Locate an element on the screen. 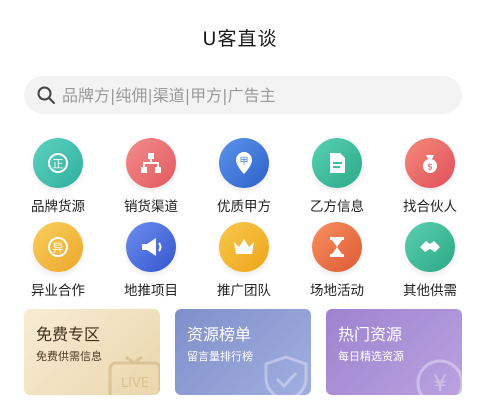 This screenshot has height=407, width=480. card-subtitle: 每日精选资源 is located at coordinates (371, 356).